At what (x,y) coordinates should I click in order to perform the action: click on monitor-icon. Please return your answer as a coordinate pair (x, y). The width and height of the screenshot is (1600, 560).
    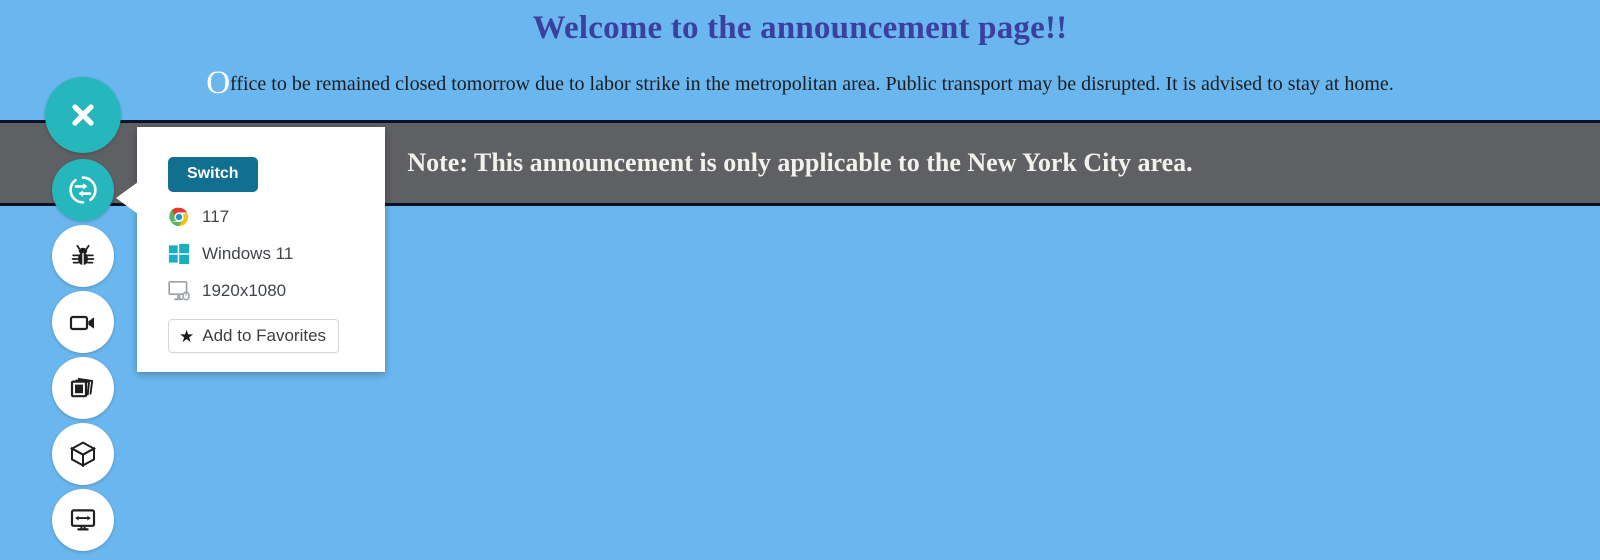
    Looking at the image, I should click on (182, 291).